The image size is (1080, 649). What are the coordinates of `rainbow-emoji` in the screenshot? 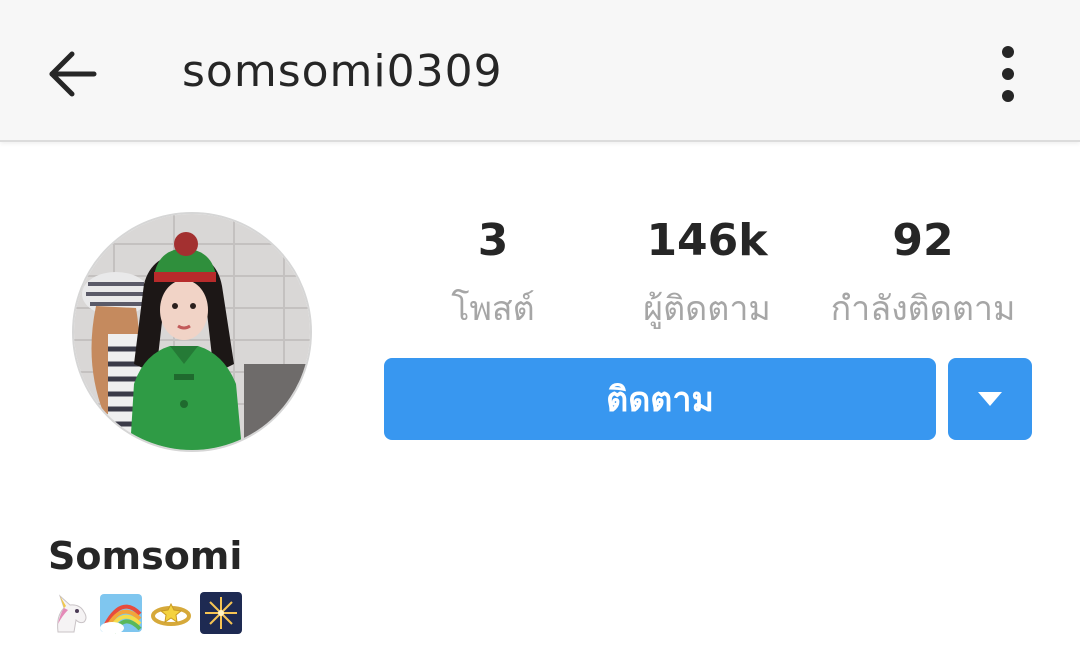 It's located at (121, 614).